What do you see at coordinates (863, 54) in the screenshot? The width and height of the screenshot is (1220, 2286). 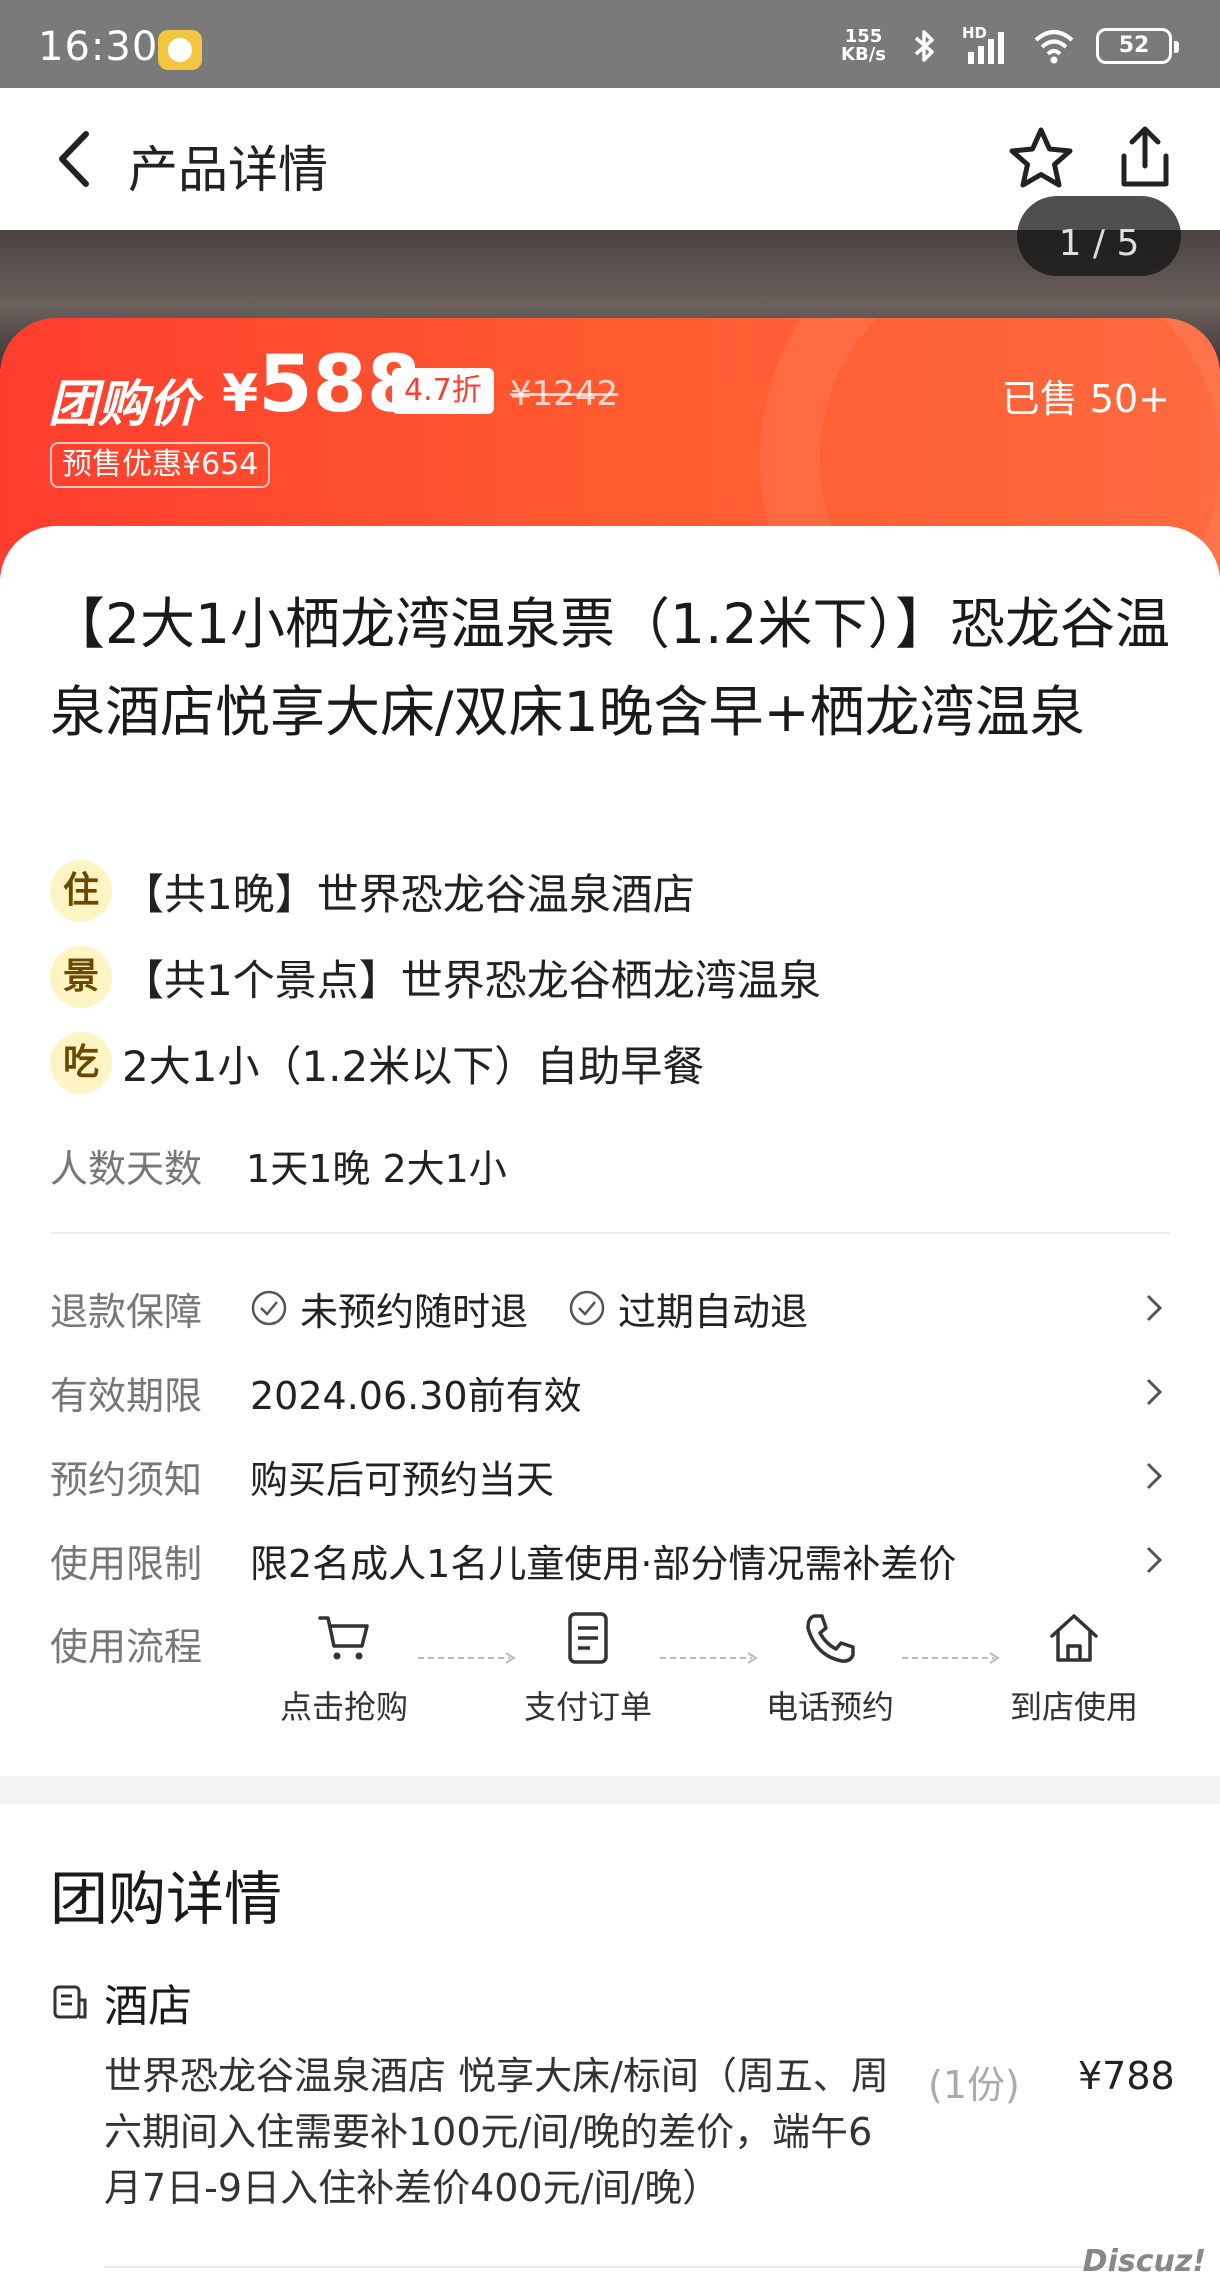 I see `net-speed-unit: KB/s` at bounding box center [863, 54].